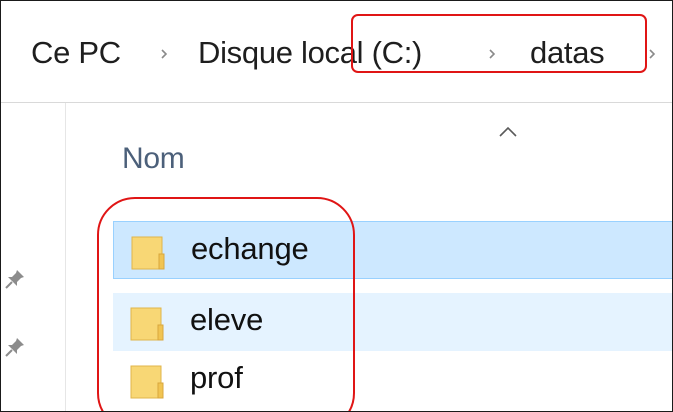 Image resolution: width=673 pixels, height=412 pixels. I want to click on breadcrumb-disque-local: Disque local (C:), so click(310, 53).